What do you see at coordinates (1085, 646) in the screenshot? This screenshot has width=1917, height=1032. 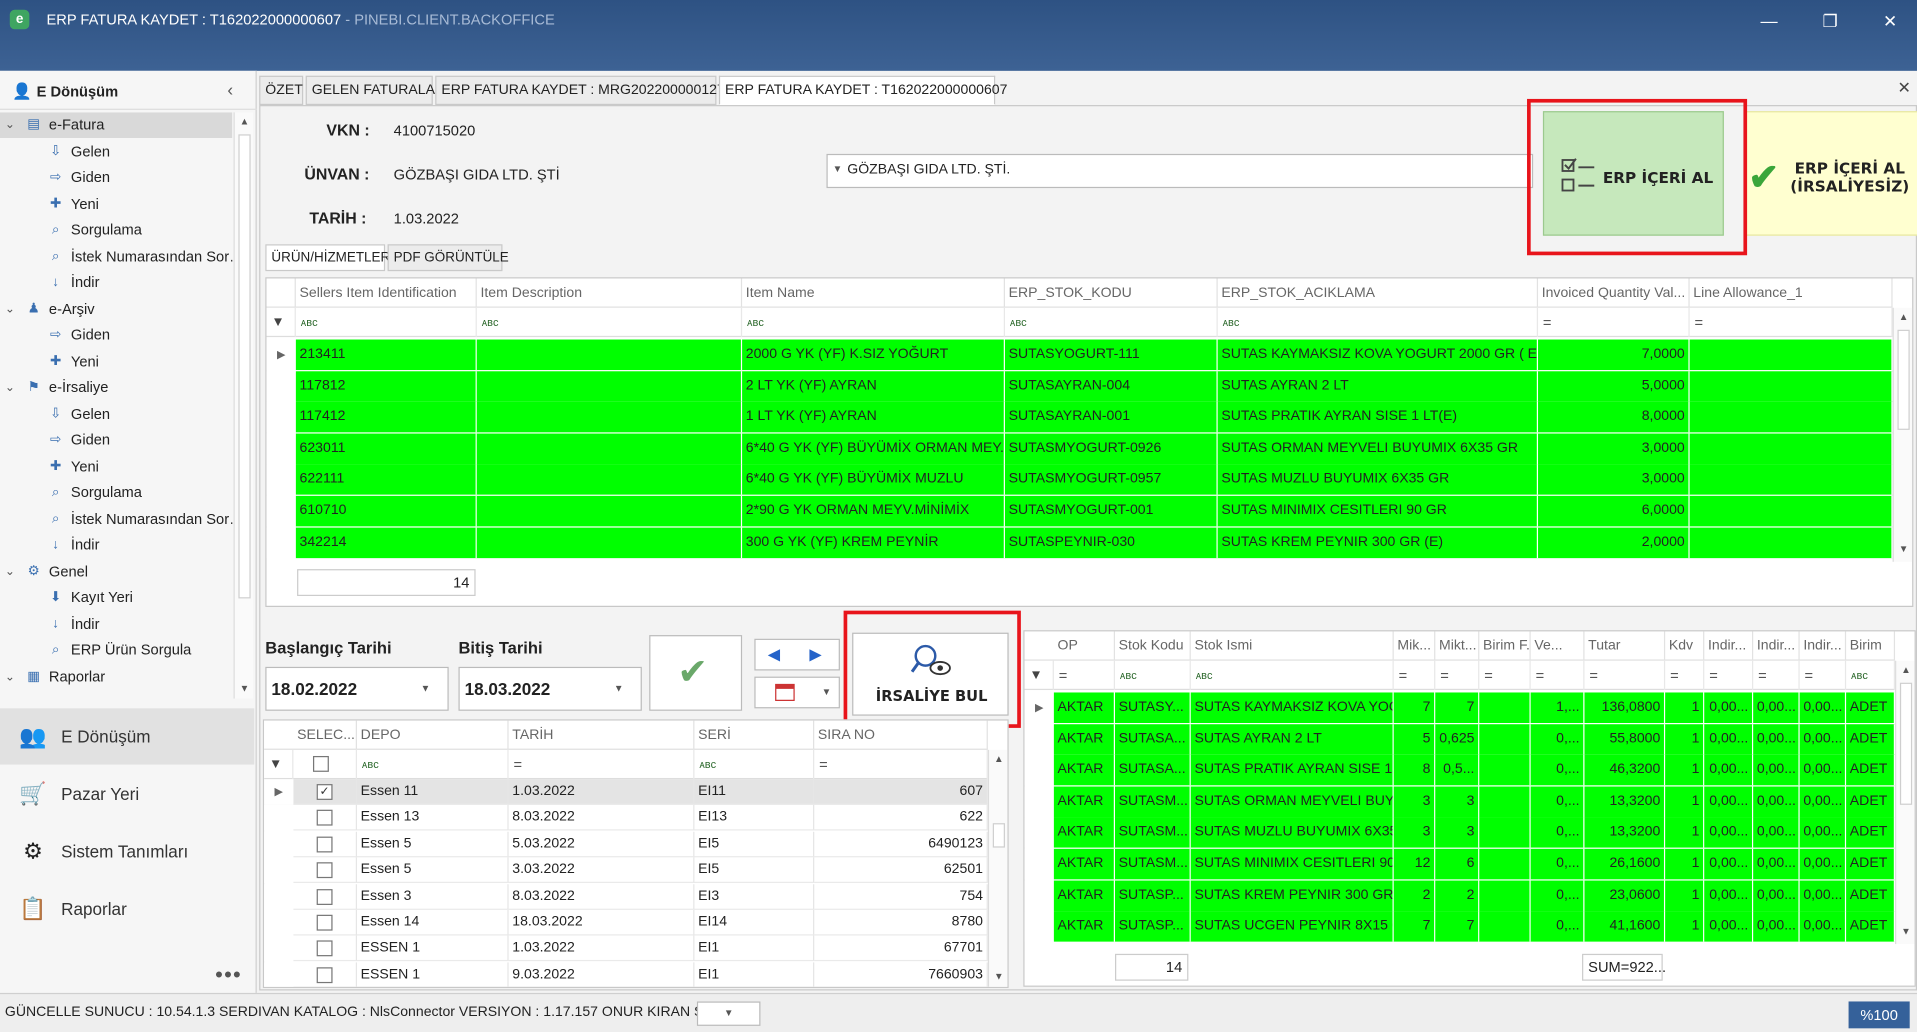 I see `column-header: OP` at bounding box center [1085, 646].